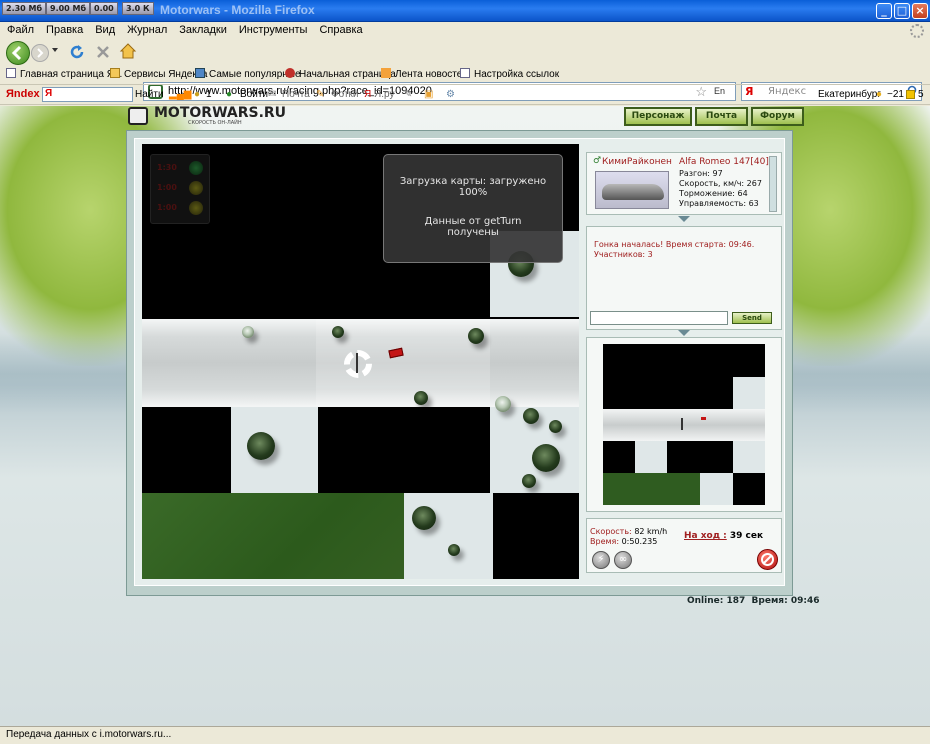 The width and height of the screenshot is (930, 744). I want to click on minimize-button: _, so click(884, 11).